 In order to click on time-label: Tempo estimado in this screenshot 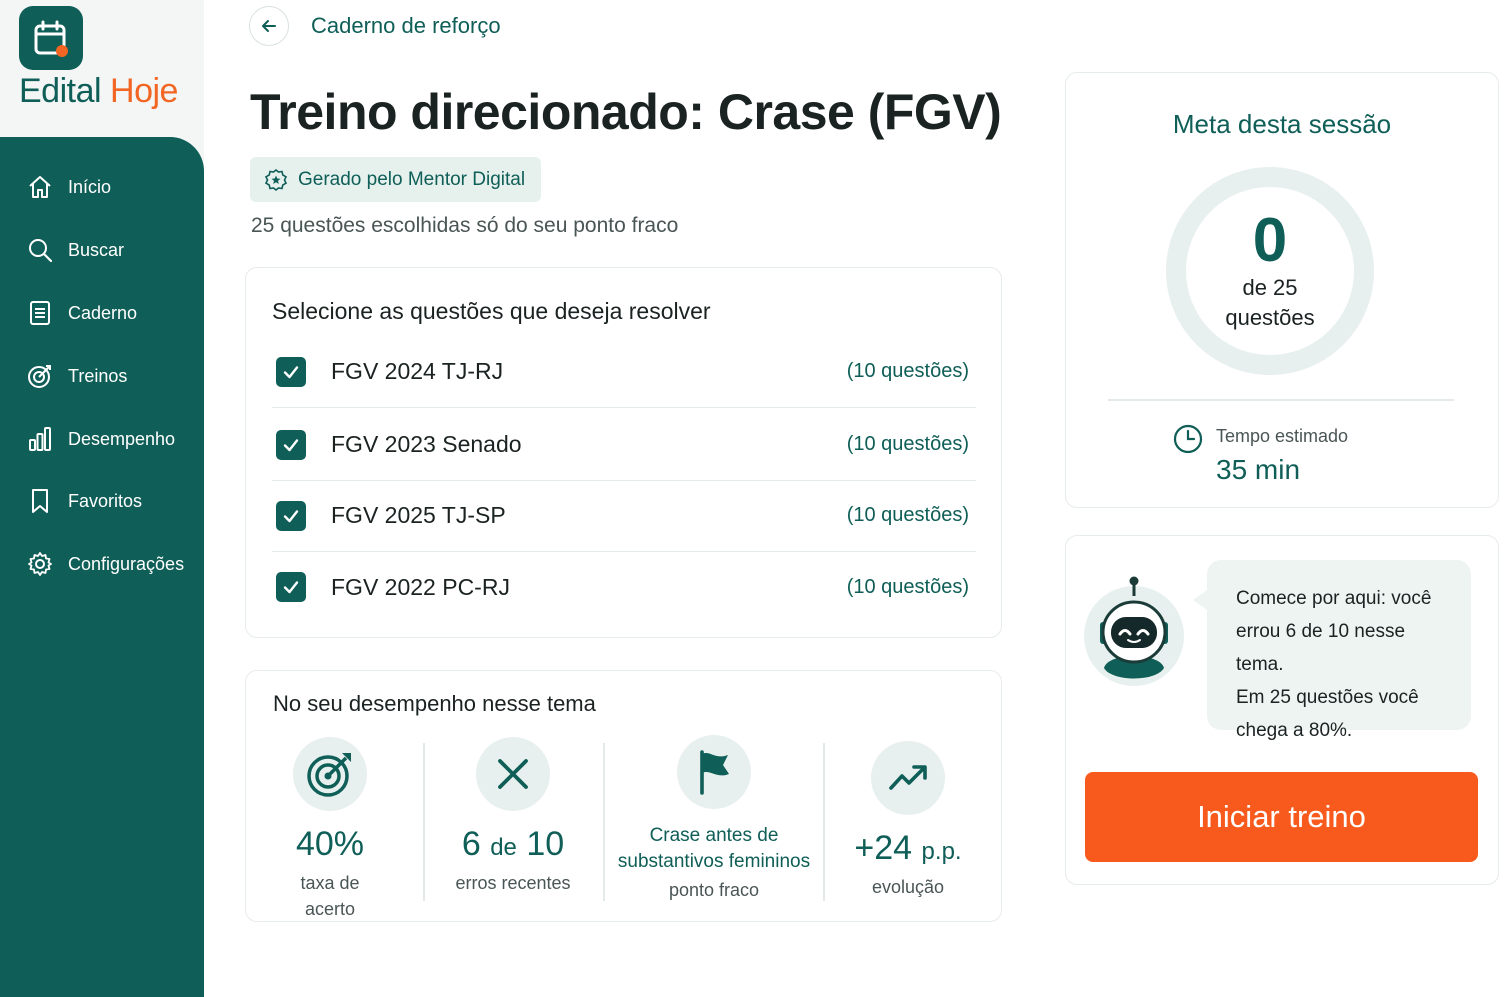, I will do `click(1282, 436)`.